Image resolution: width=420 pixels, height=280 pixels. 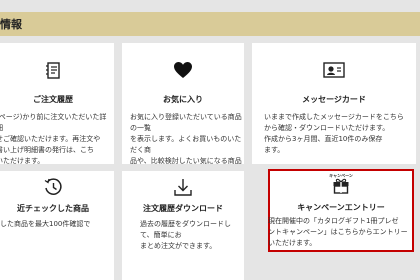 What do you see at coordinates (334, 70) in the screenshot?
I see `message-card-icon` at bounding box center [334, 70].